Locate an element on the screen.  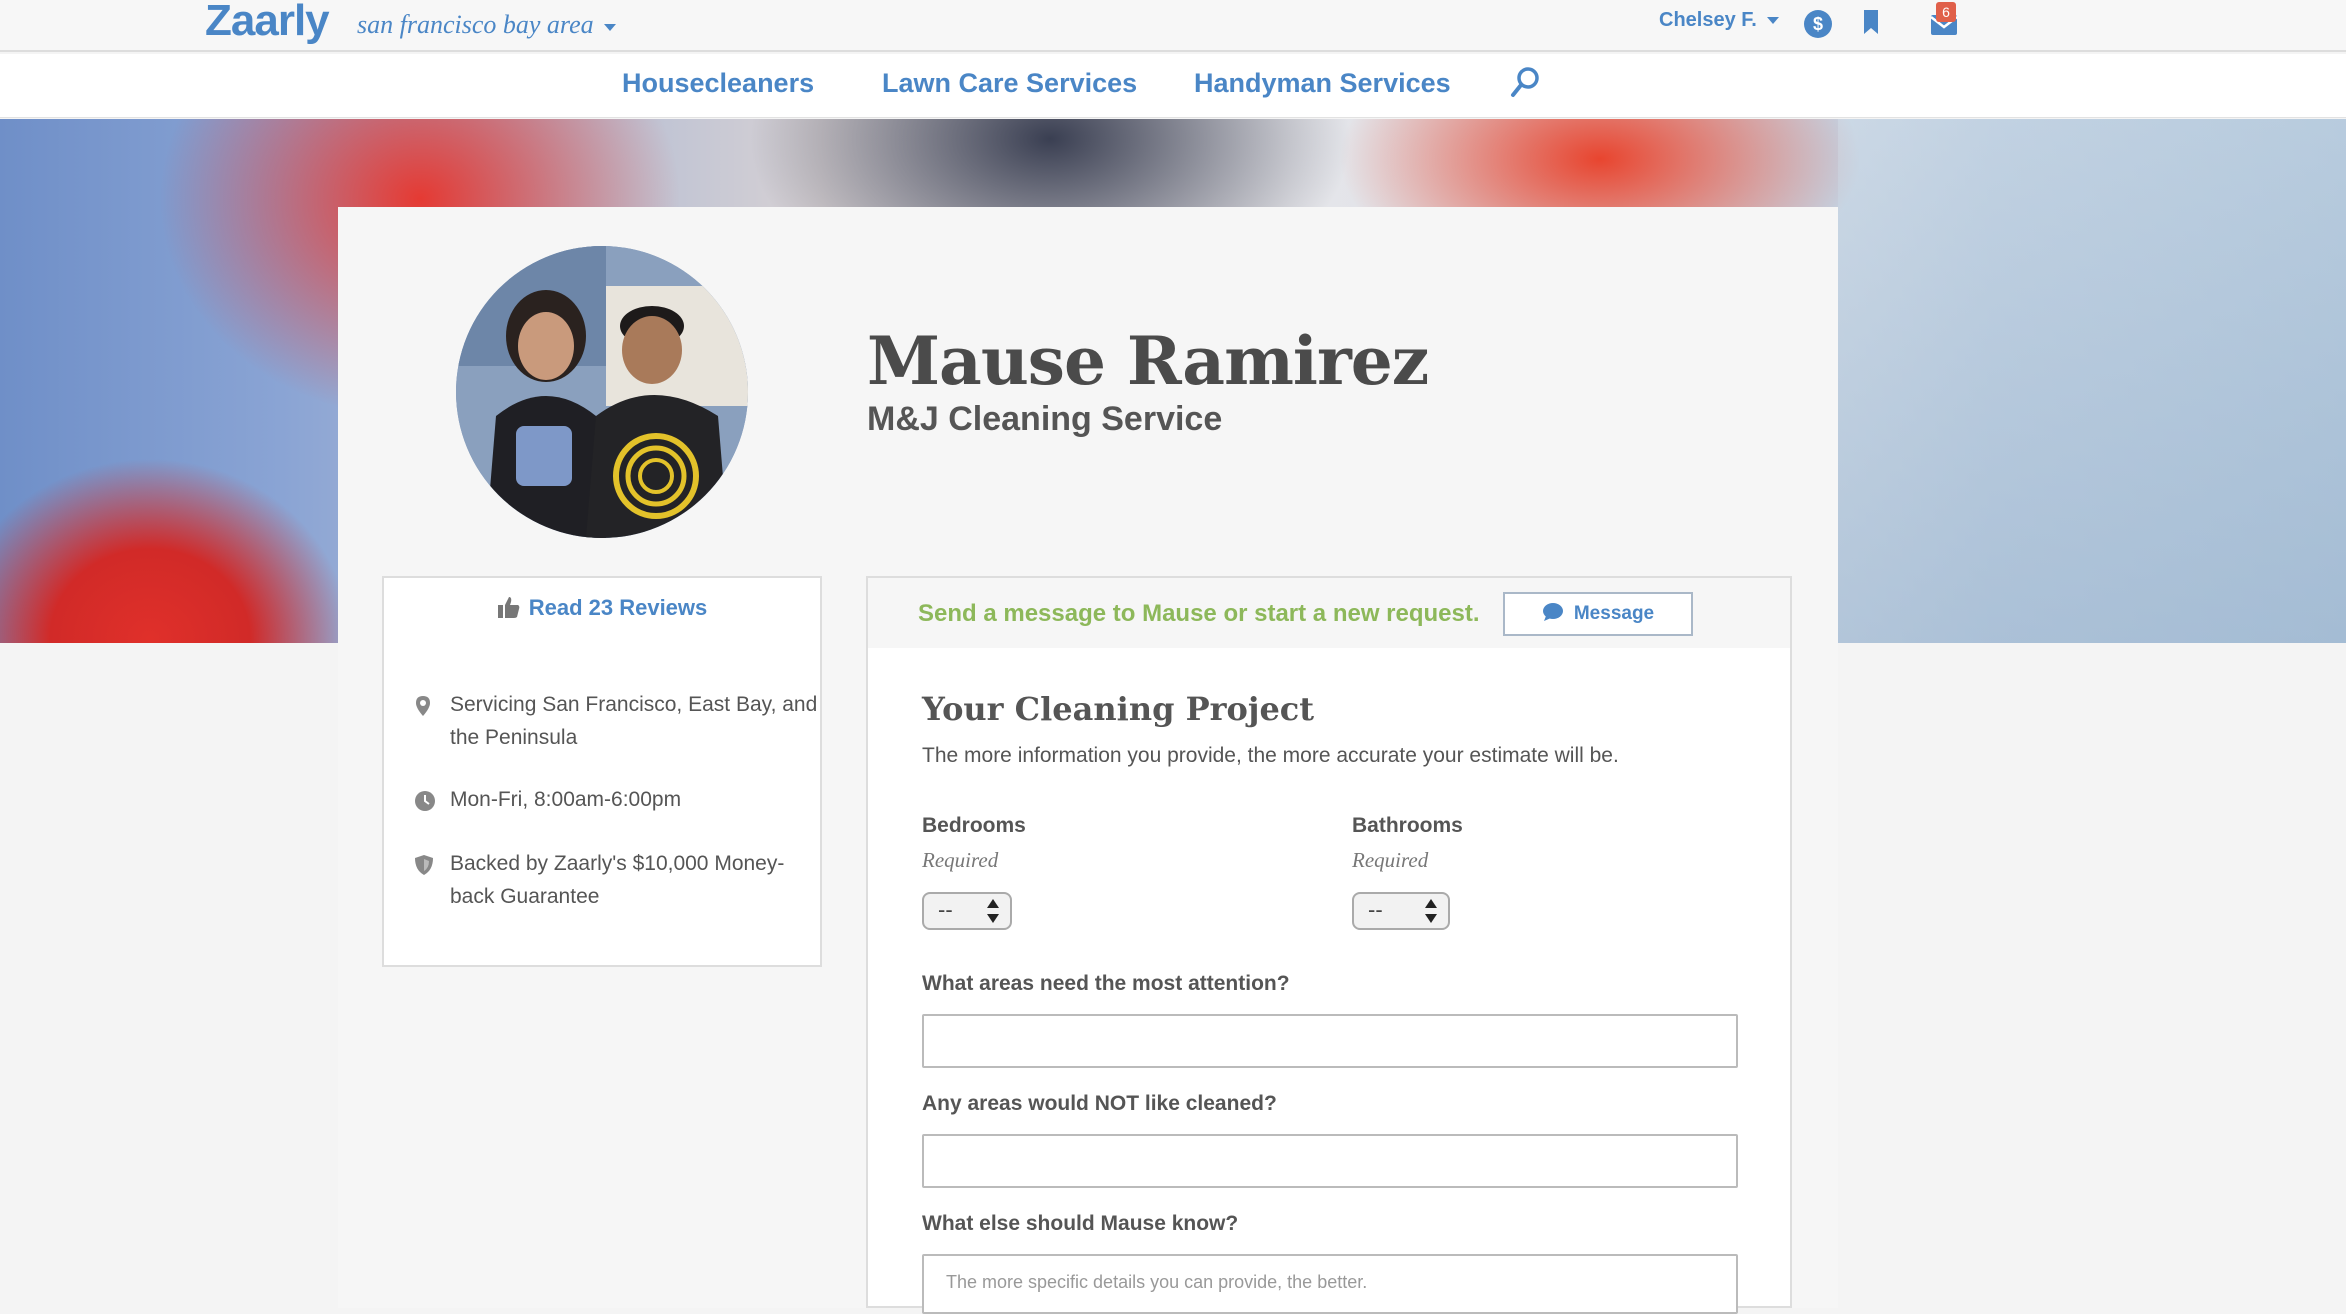
bathrooms-required: Required is located at coordinates (1390, 860).